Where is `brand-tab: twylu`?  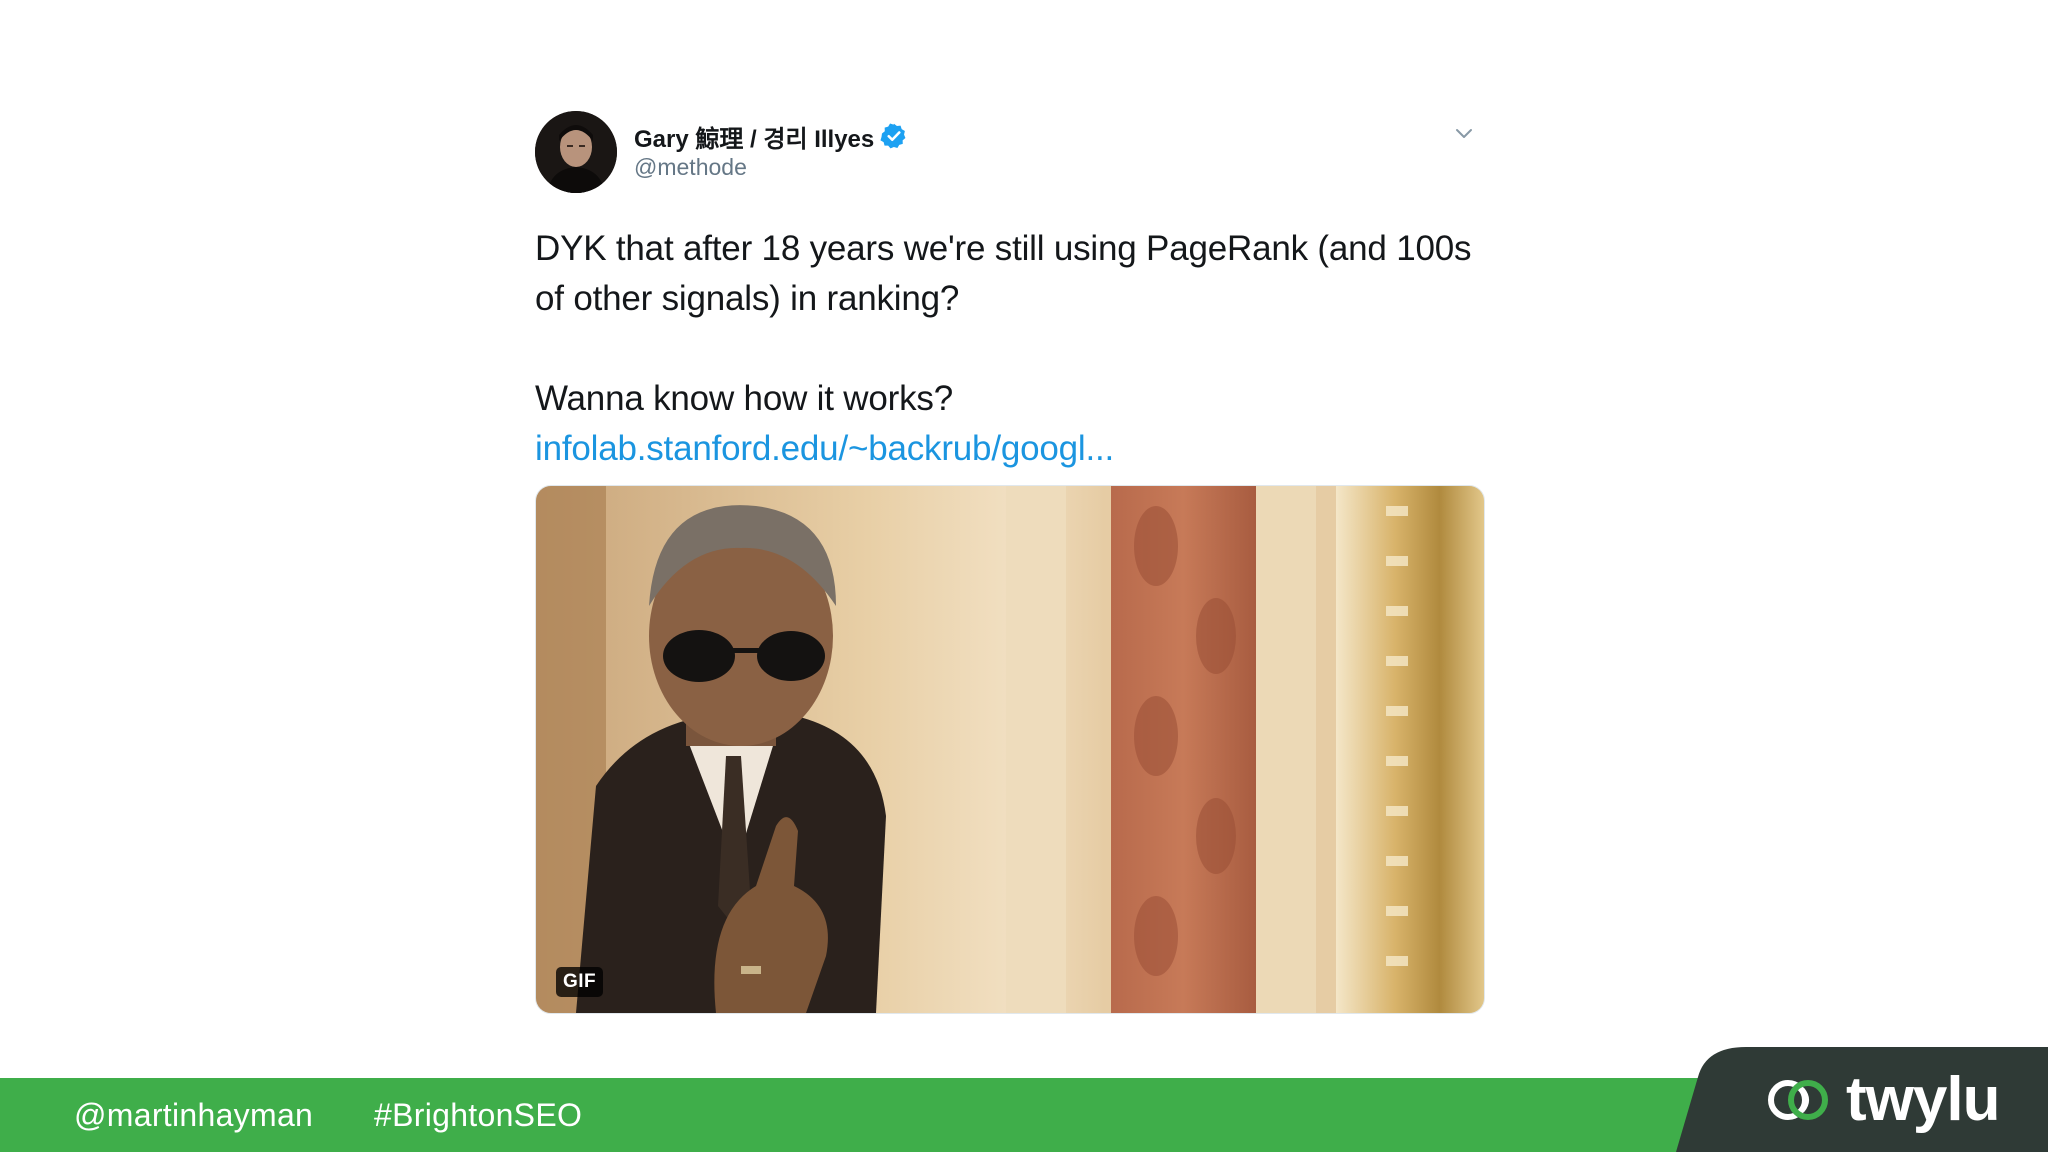
brand-tab: twylu is located at coordinates (1862, 1099).